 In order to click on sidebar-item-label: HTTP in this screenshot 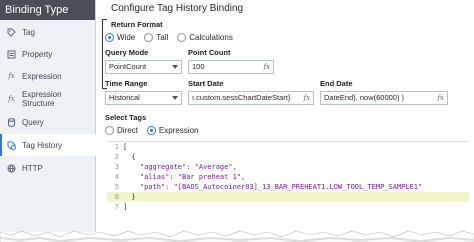, I will do `click(32, 168)`.